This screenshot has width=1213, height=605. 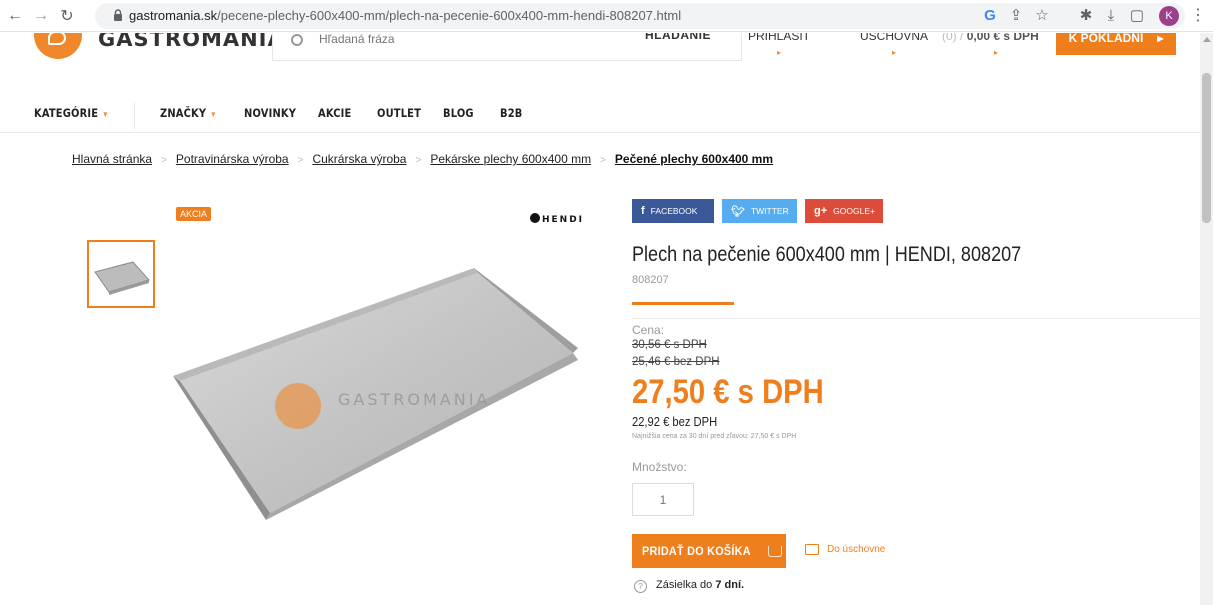 What do you see at coordinates (673, 211) in the screenshot?
I see `facebook-share-button: f FACEBOOK` at bounding box center [673, 211].